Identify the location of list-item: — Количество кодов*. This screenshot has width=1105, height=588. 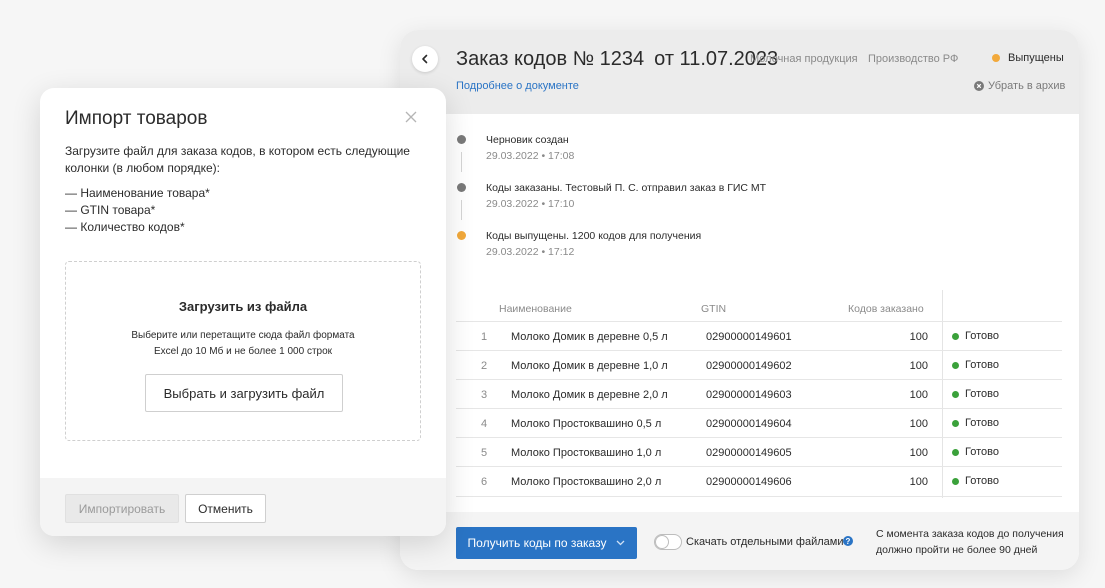
(125, 227).